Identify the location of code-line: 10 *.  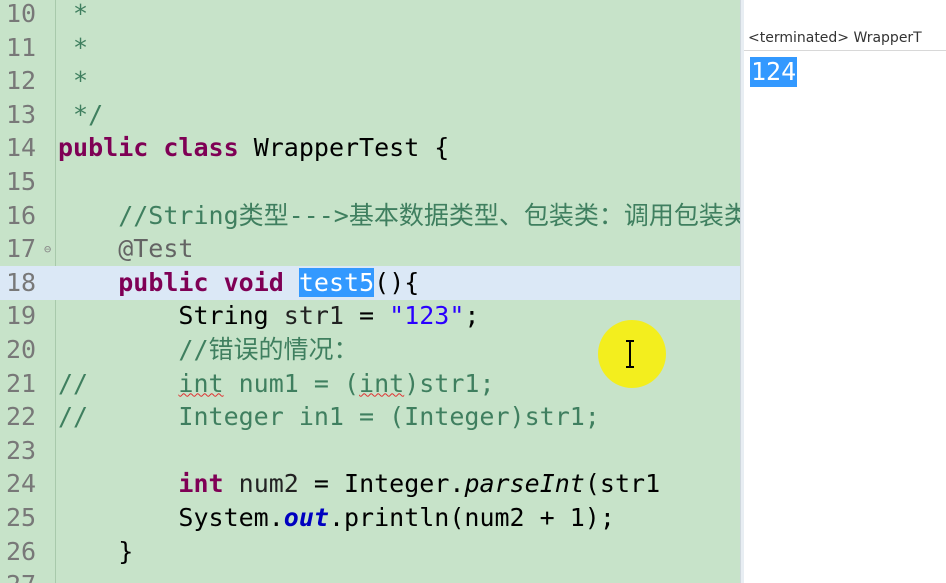
(370, 15).